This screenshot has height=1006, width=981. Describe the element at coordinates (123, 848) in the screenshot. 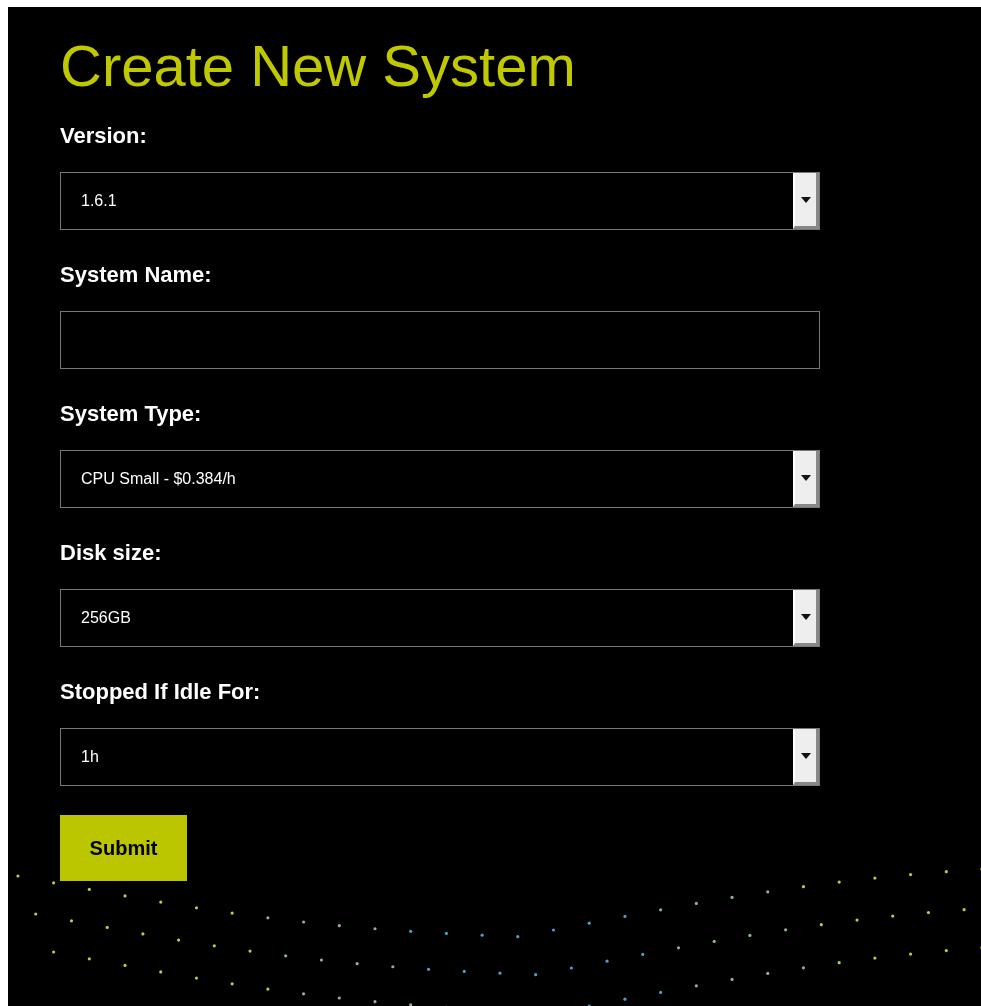

I see `submit-button: Submit` at that location.